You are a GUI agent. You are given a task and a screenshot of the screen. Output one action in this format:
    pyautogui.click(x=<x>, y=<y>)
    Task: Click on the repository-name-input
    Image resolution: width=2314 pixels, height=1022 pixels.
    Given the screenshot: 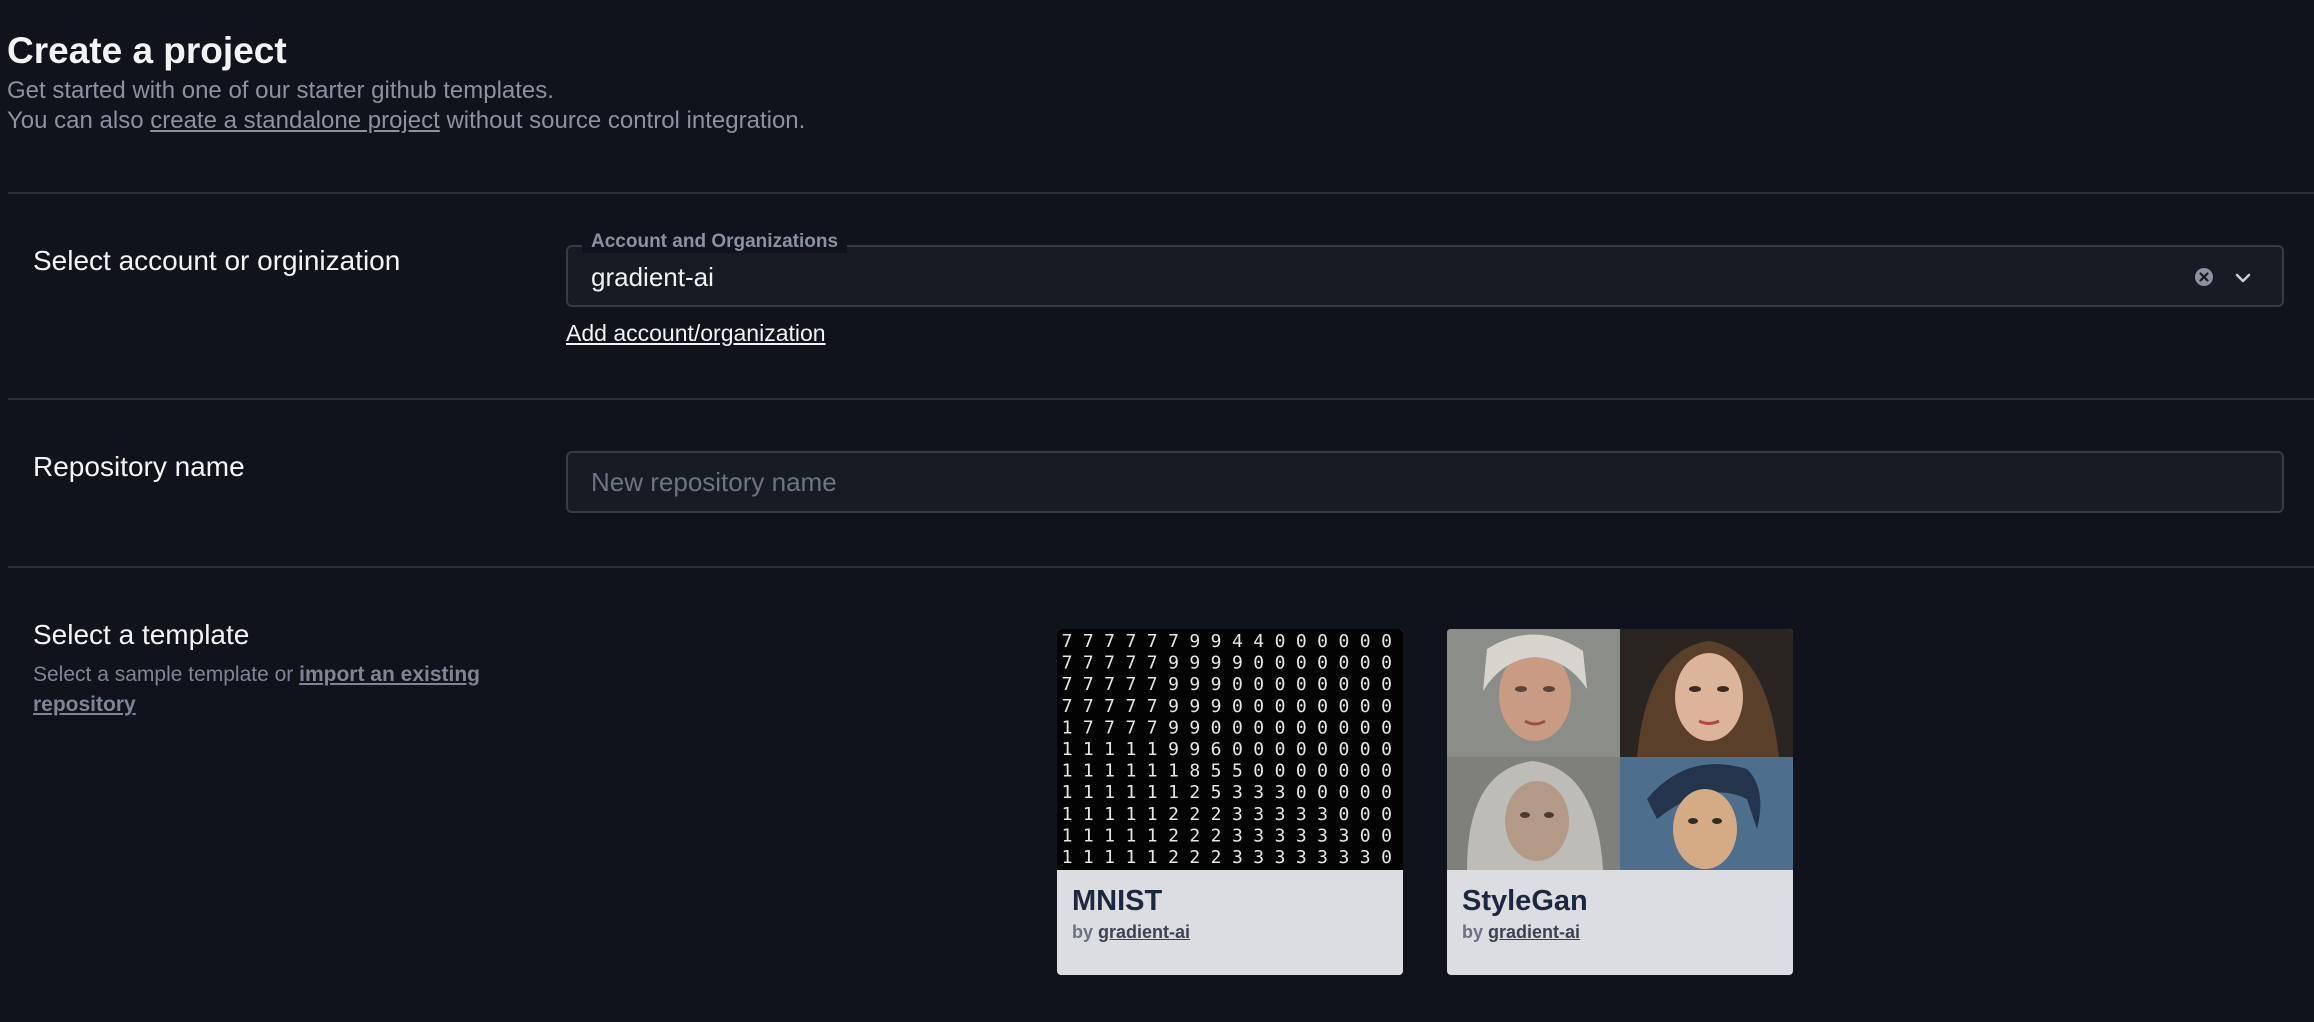 What is the action you would take?
    pyautogui.click(x=1425, y=482)
    